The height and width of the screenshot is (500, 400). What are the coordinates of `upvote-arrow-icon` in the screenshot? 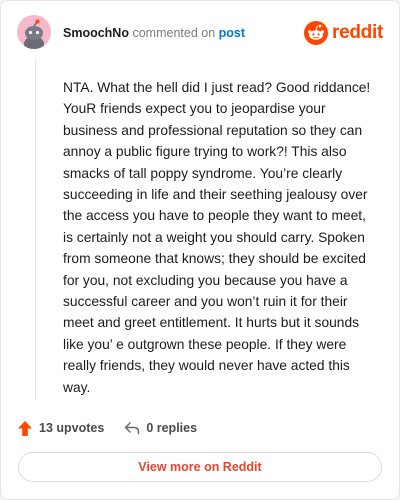 It's located at (25, 428).